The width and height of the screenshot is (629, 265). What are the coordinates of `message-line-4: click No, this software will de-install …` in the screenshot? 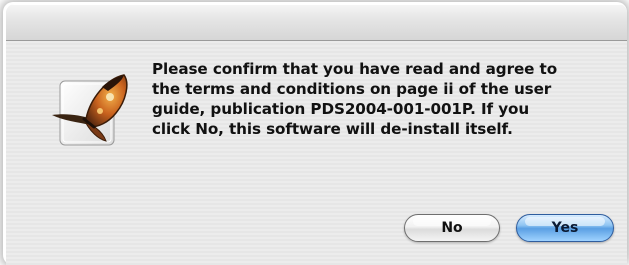 It's located at (332, 129).